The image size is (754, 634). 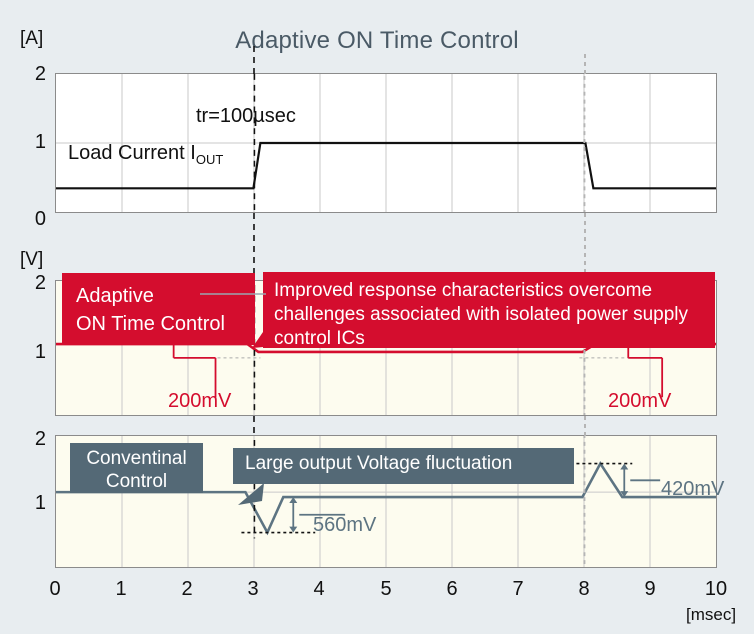 What do you see at coordinates (640, 401) in the screenshot?
I see `annotation-200mv-right: 200mV` at bounding box center [640, 401].